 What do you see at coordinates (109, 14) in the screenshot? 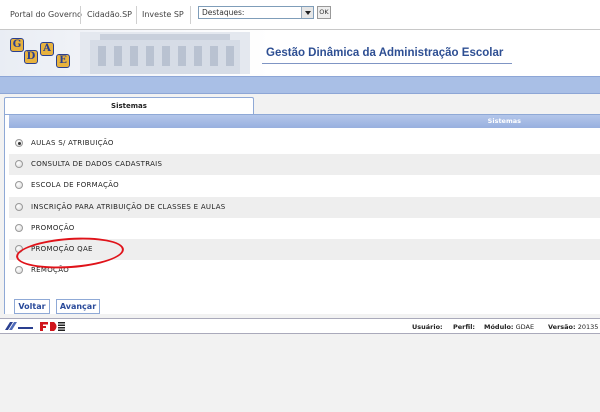
I see `cidadao-sp-link: Cidadão.SP` at bounding box center [109, 14].